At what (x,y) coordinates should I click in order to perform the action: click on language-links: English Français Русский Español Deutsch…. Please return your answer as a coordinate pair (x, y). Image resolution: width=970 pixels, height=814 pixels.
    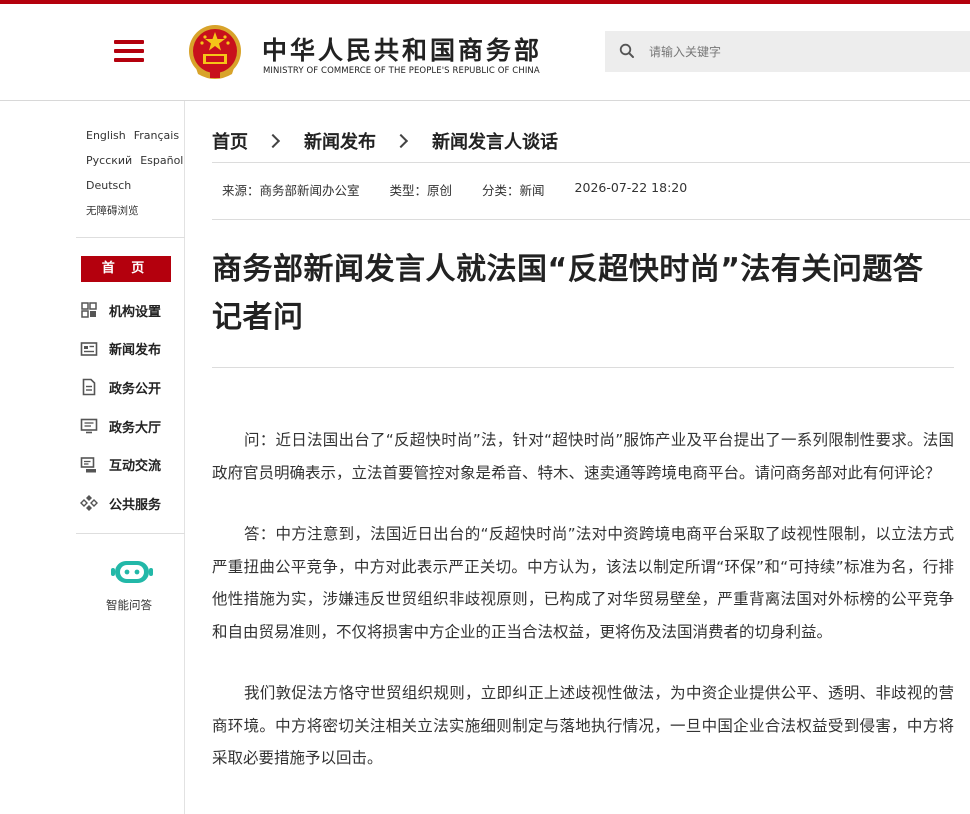
    Looking at the image, I should click on (135, 173).